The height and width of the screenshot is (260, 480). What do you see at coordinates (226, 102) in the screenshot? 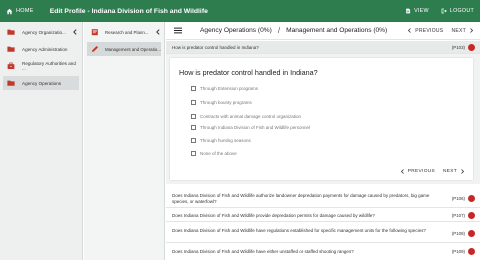
I see `option-label: Through bounty programs` at bounding box center [226, 102].